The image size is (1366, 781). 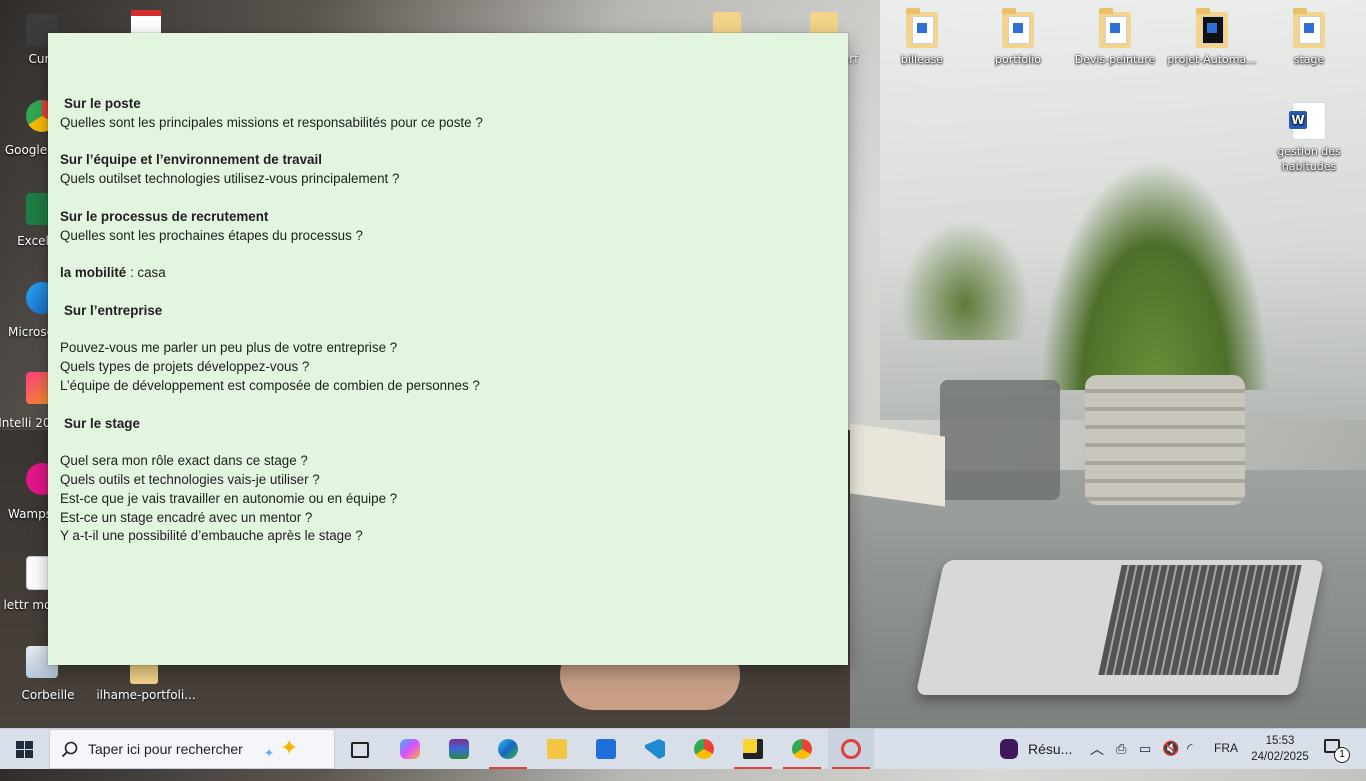 I want to click on section-heading: Sur le stage, so click(x=102, y=423).